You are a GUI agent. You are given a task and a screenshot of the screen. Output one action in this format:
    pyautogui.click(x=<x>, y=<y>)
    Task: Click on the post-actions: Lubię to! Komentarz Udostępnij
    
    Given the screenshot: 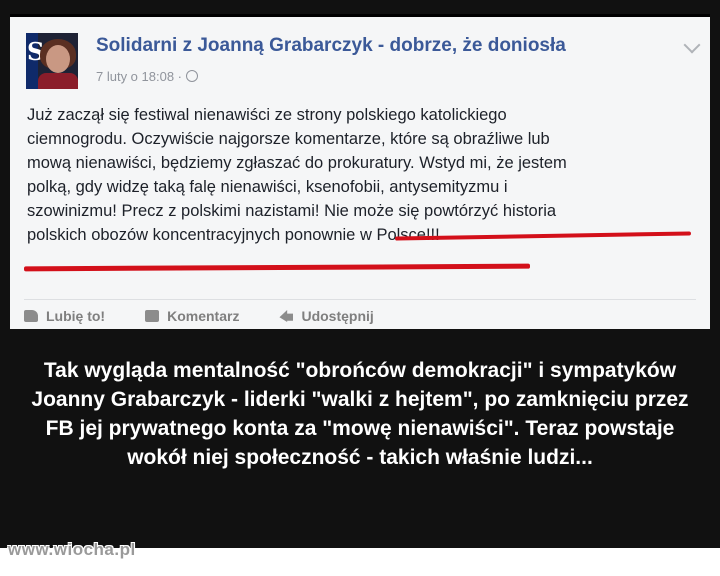 What is the action you would take?
    pyautogui.click(x=199, y=316)
    